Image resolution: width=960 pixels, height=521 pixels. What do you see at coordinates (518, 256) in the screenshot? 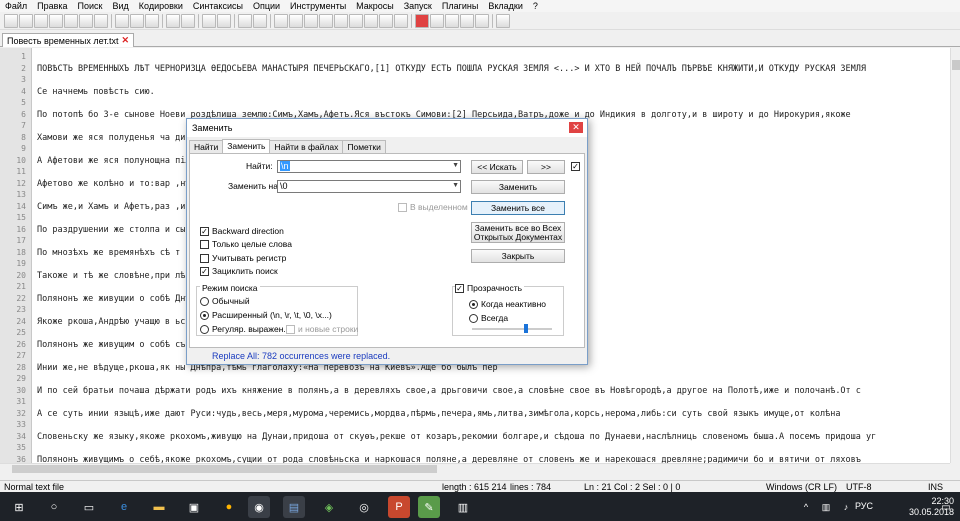
I see `close-dialog-button: Закрыть` at bounding box center [518, 256].